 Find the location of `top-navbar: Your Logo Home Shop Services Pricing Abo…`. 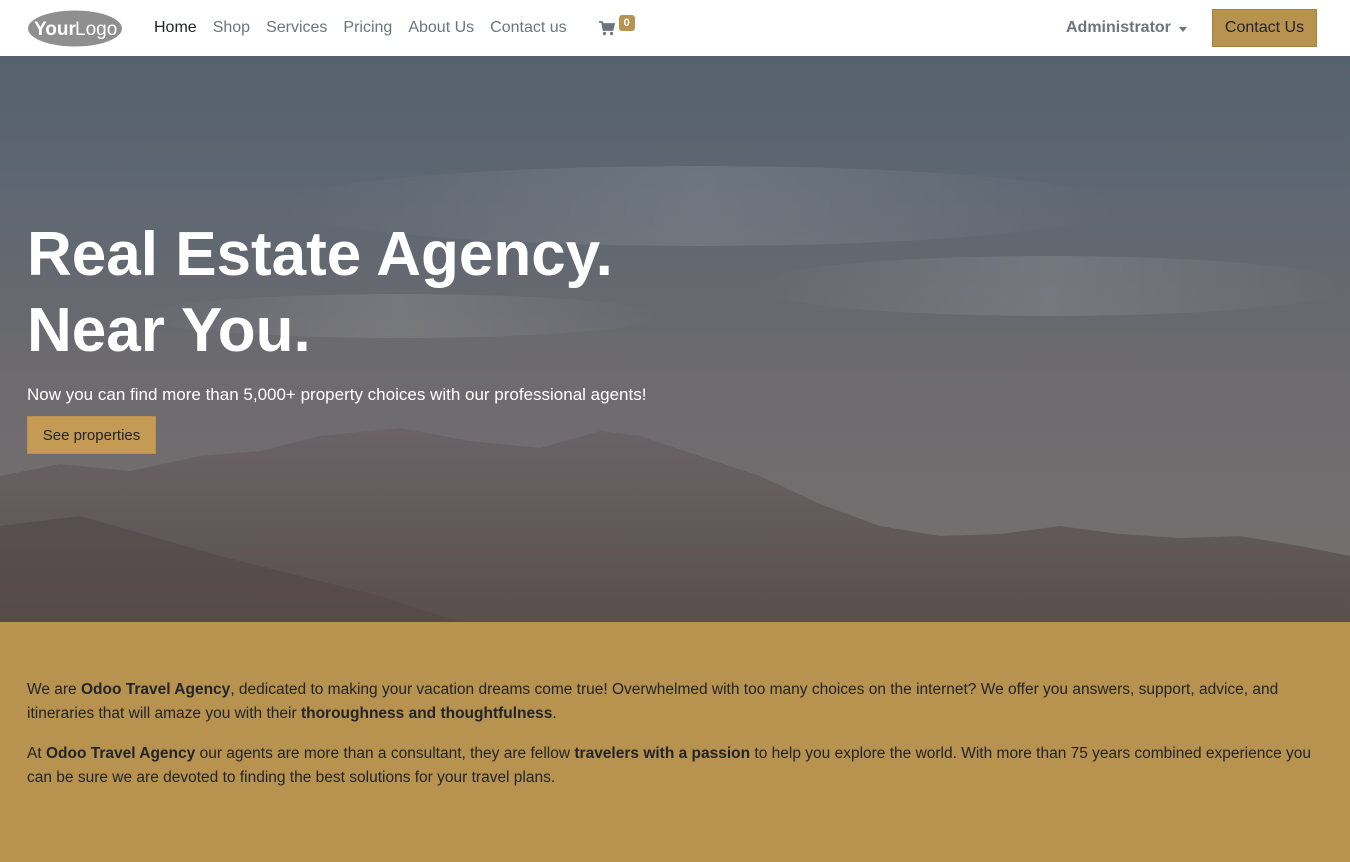

top-navbar: Your Logo Home Shop Services Pricing Abo… is located at coordinates (675, 28).